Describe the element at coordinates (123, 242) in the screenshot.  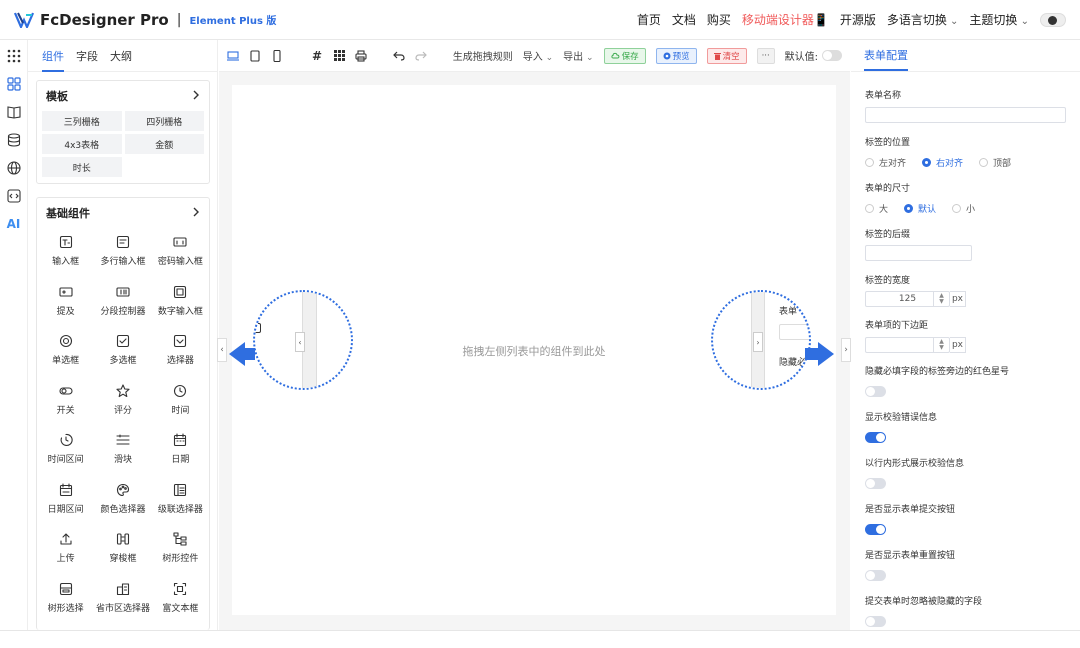
I see `textarea-icon` at that location.